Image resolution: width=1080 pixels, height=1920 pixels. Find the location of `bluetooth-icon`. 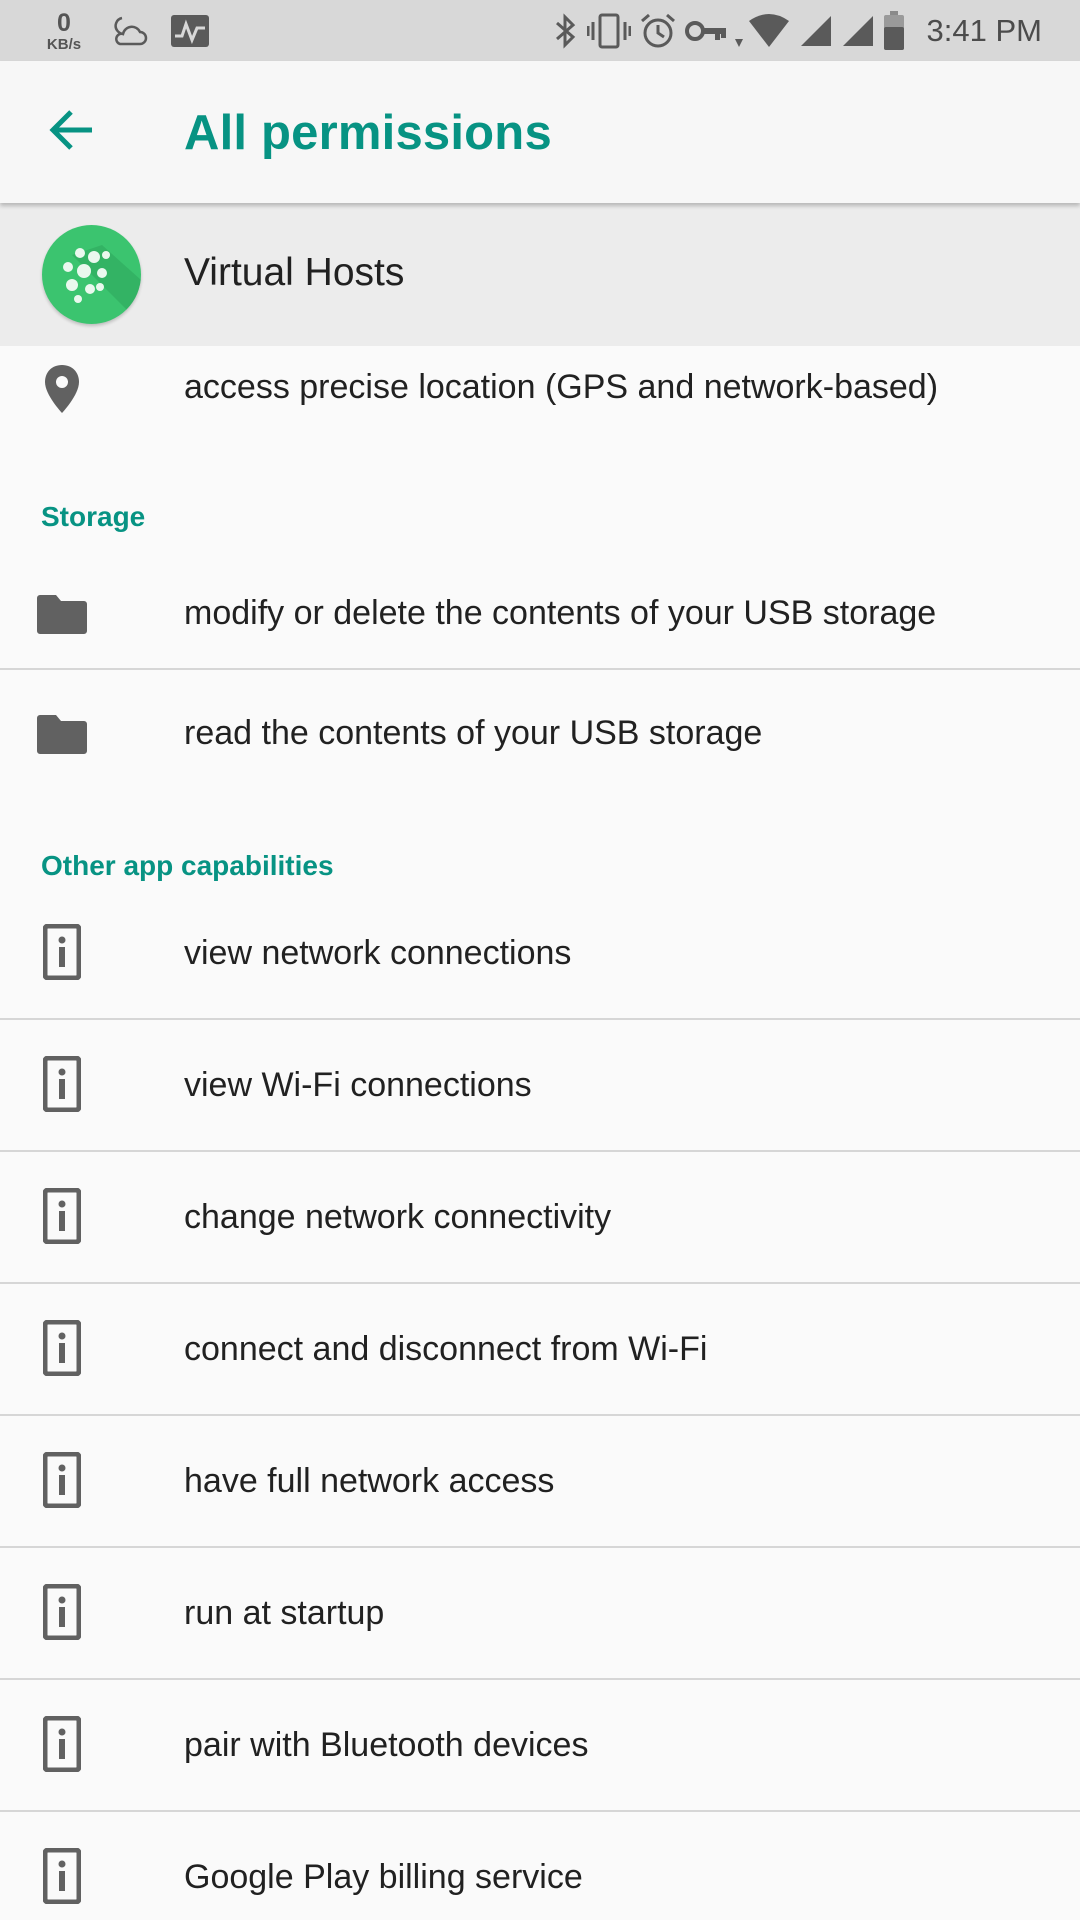

bluetooth-icon is located at coordinates (566, 30).